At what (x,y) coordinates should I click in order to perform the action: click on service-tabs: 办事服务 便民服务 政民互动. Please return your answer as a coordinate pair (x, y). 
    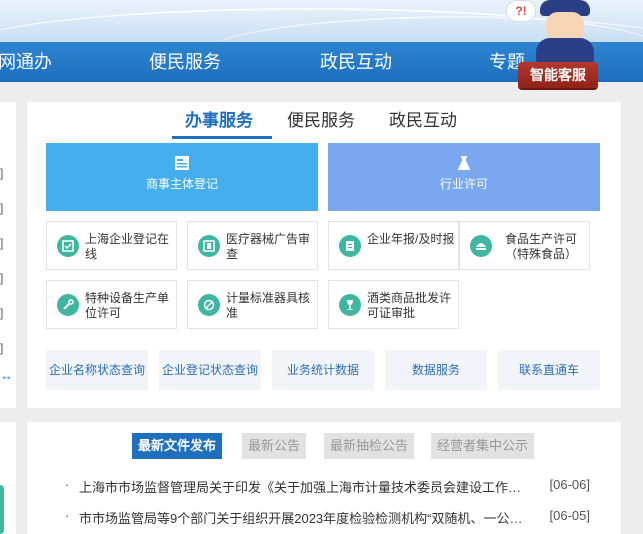
    Looking at the image, I should click on (324, 121).